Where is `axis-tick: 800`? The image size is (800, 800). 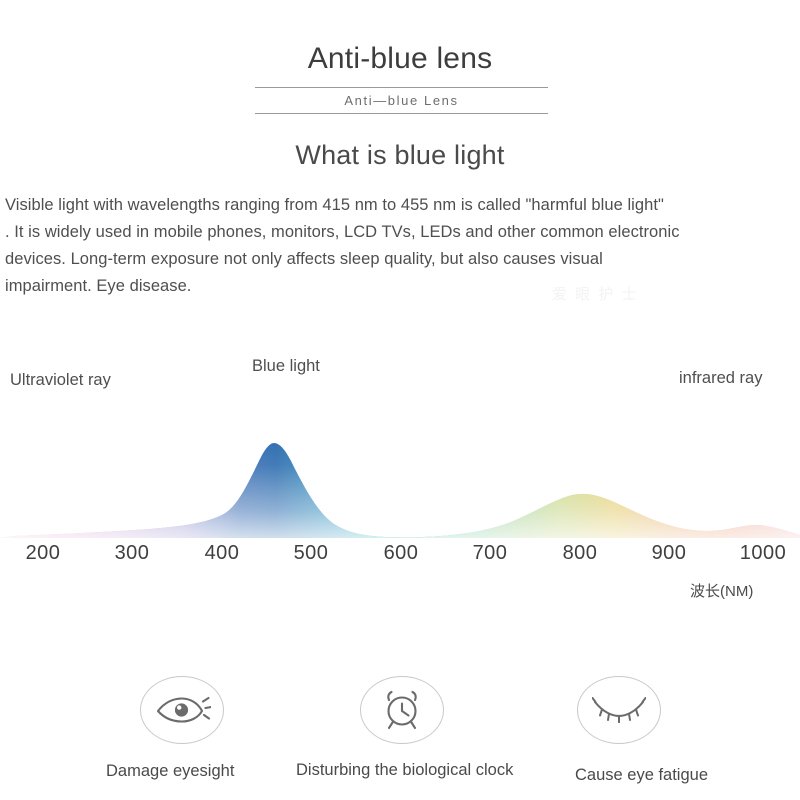 axis-tick: 800 is located at coordinates (580, 553).